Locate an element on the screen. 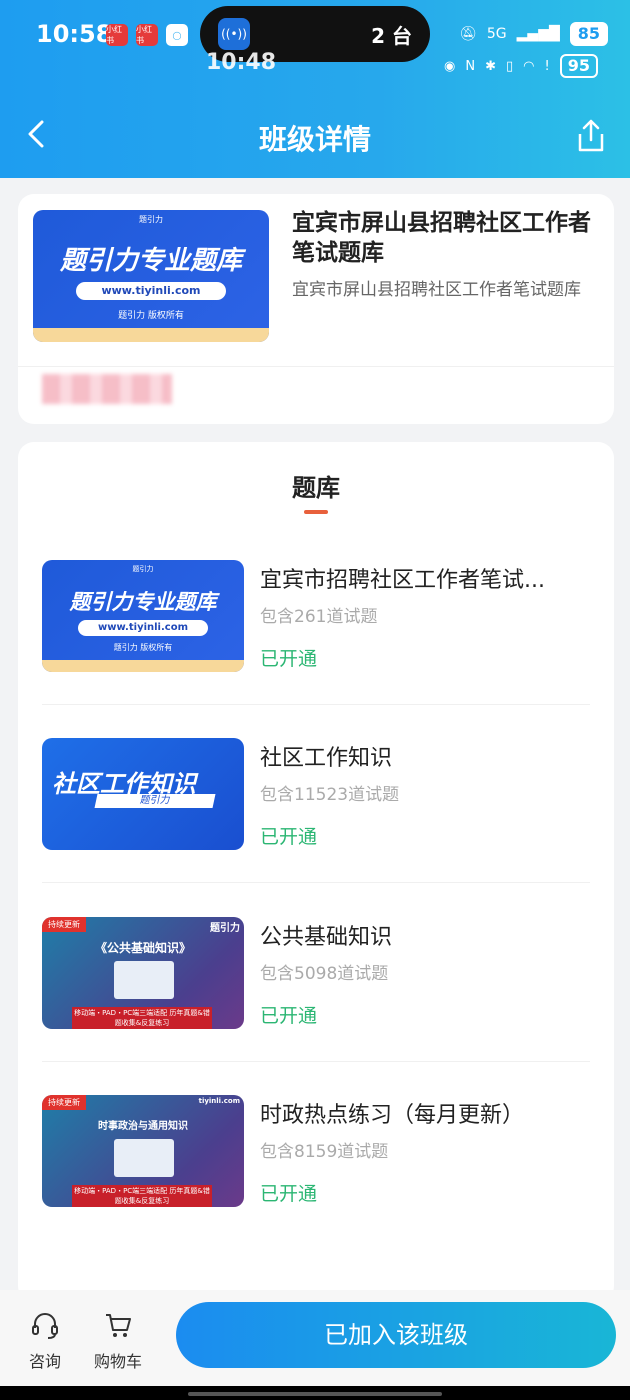  bank-item-thumbnail: 题引力 题引力专业题库 www.tiyinli.com 题引力 版权所有 is located at coordinates (143, 616).